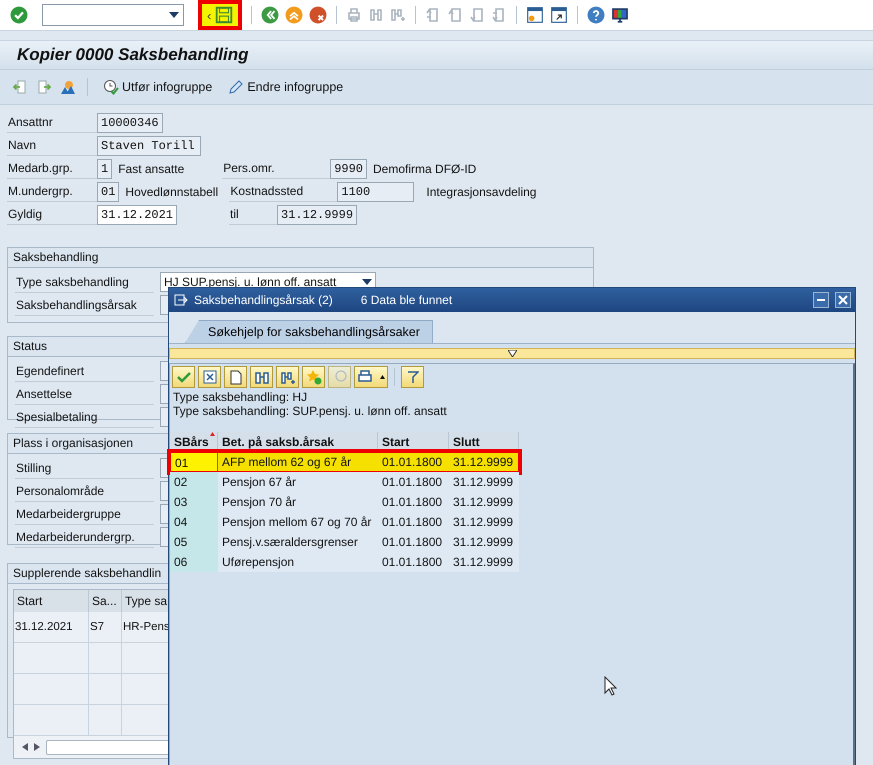 This screenshot has width=873, height=765. Describe the element at coordinates (194, 522) in the screenshot. I see `table-cell: 04` at that location.